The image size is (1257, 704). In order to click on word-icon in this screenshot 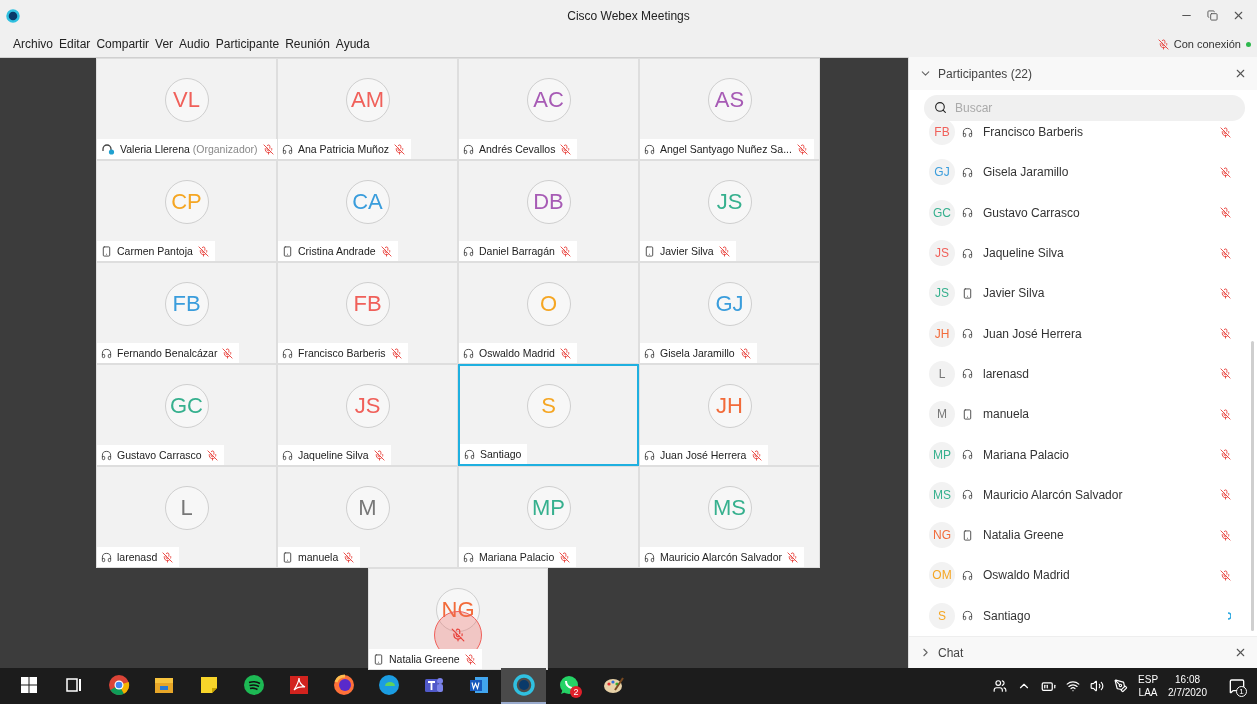, I will do `click(478, 685)`.